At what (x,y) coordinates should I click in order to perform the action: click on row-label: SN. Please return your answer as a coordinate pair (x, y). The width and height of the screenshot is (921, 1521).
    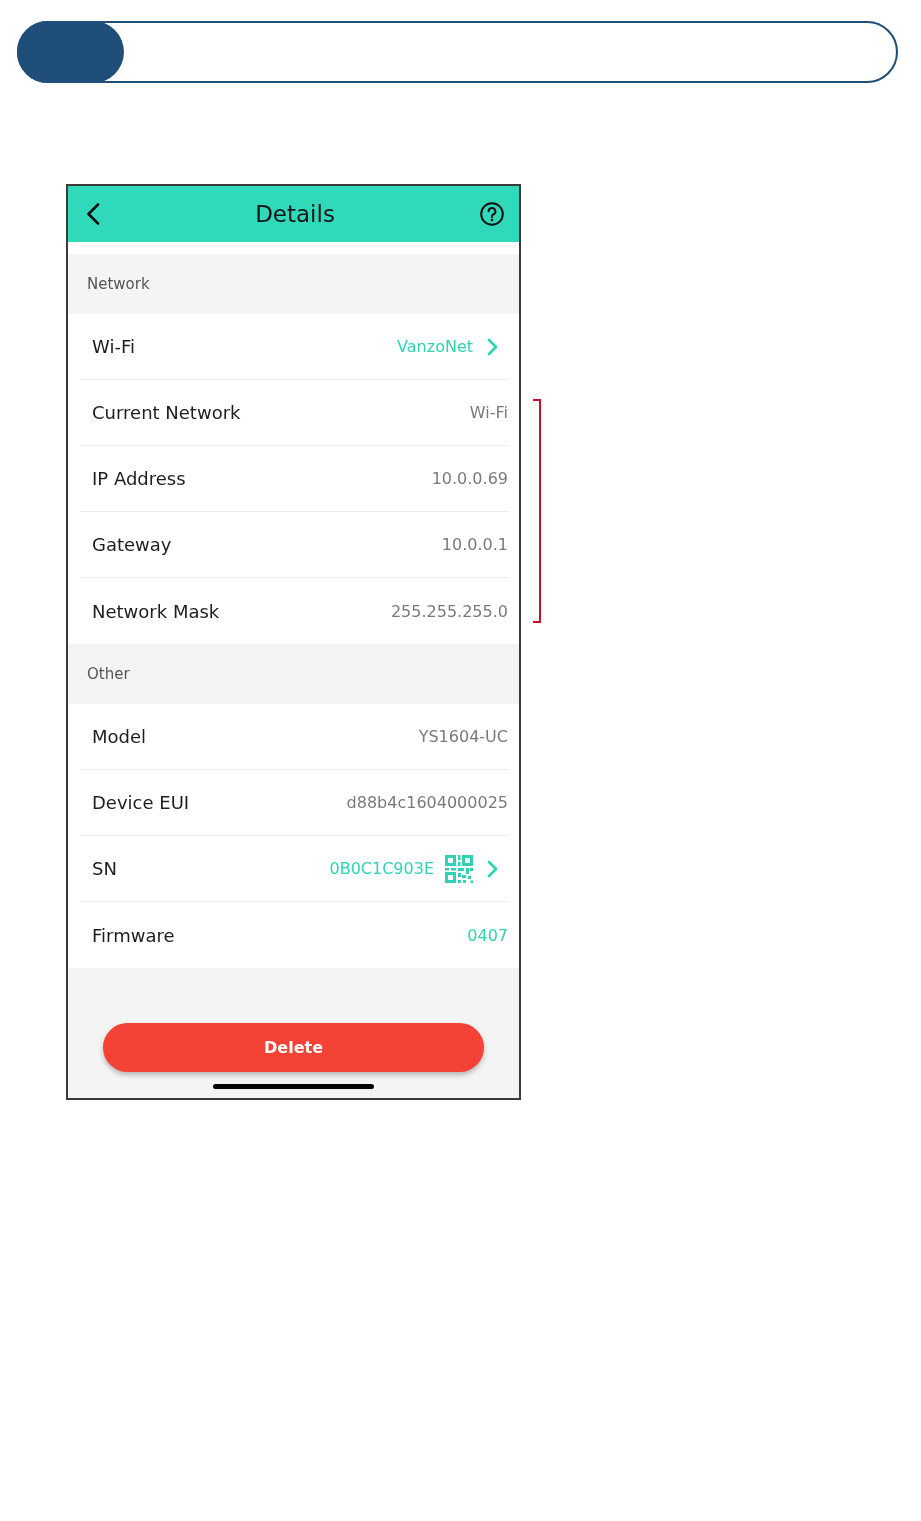
    Looking at the image, I should click on (104, 868).